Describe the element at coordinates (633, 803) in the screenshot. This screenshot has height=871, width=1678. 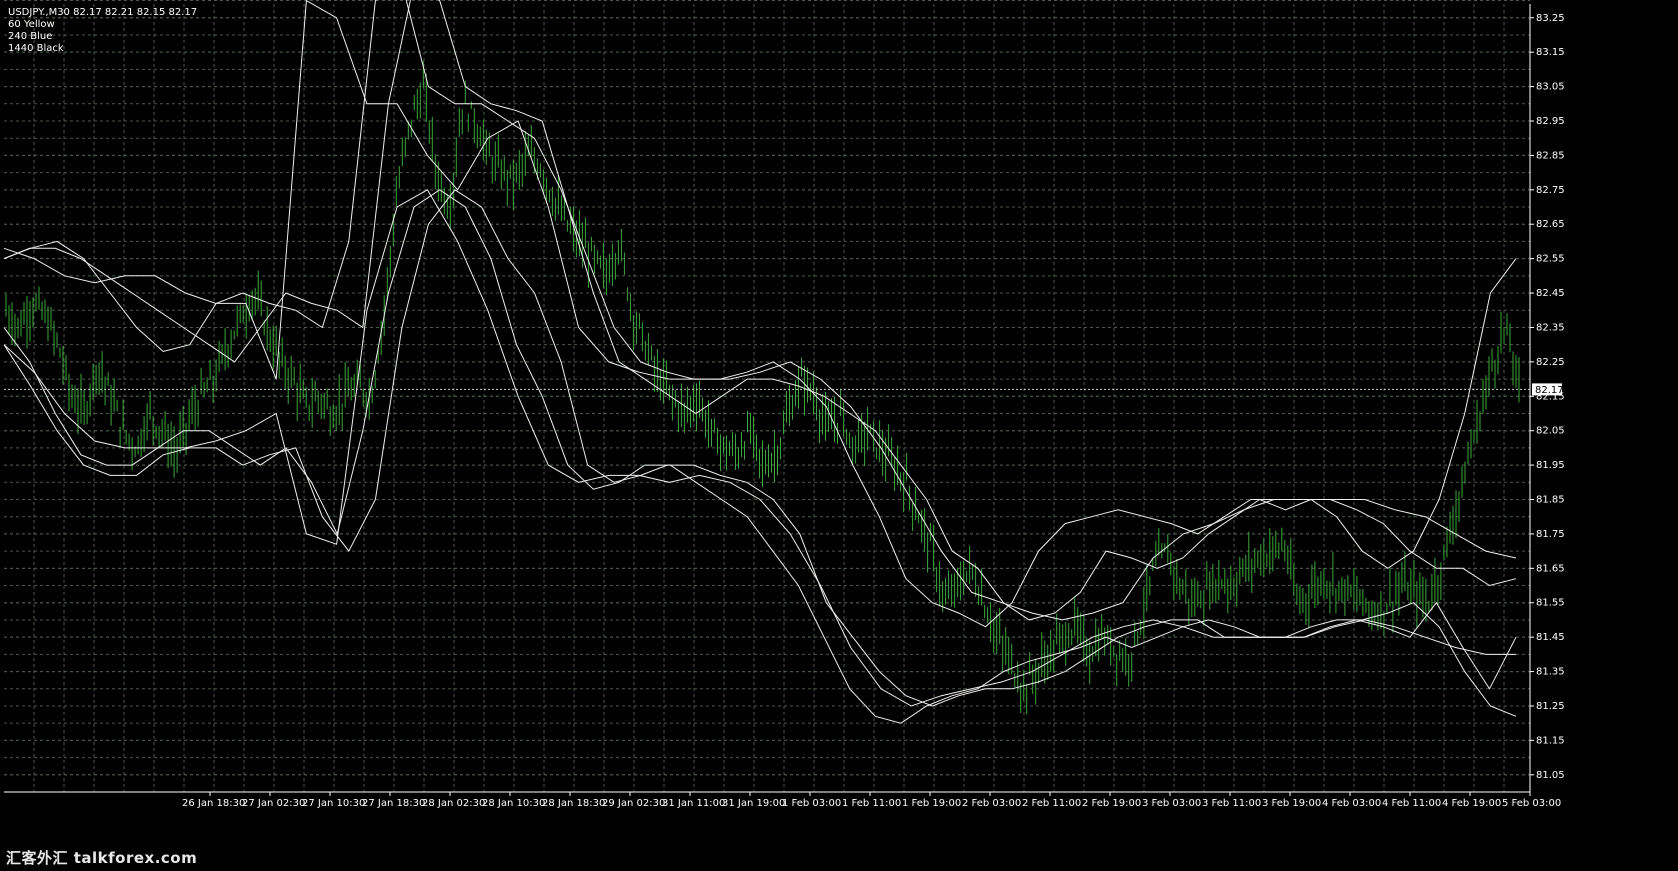
I see `x-tick-label: 29 Jan 02:30` at that location.